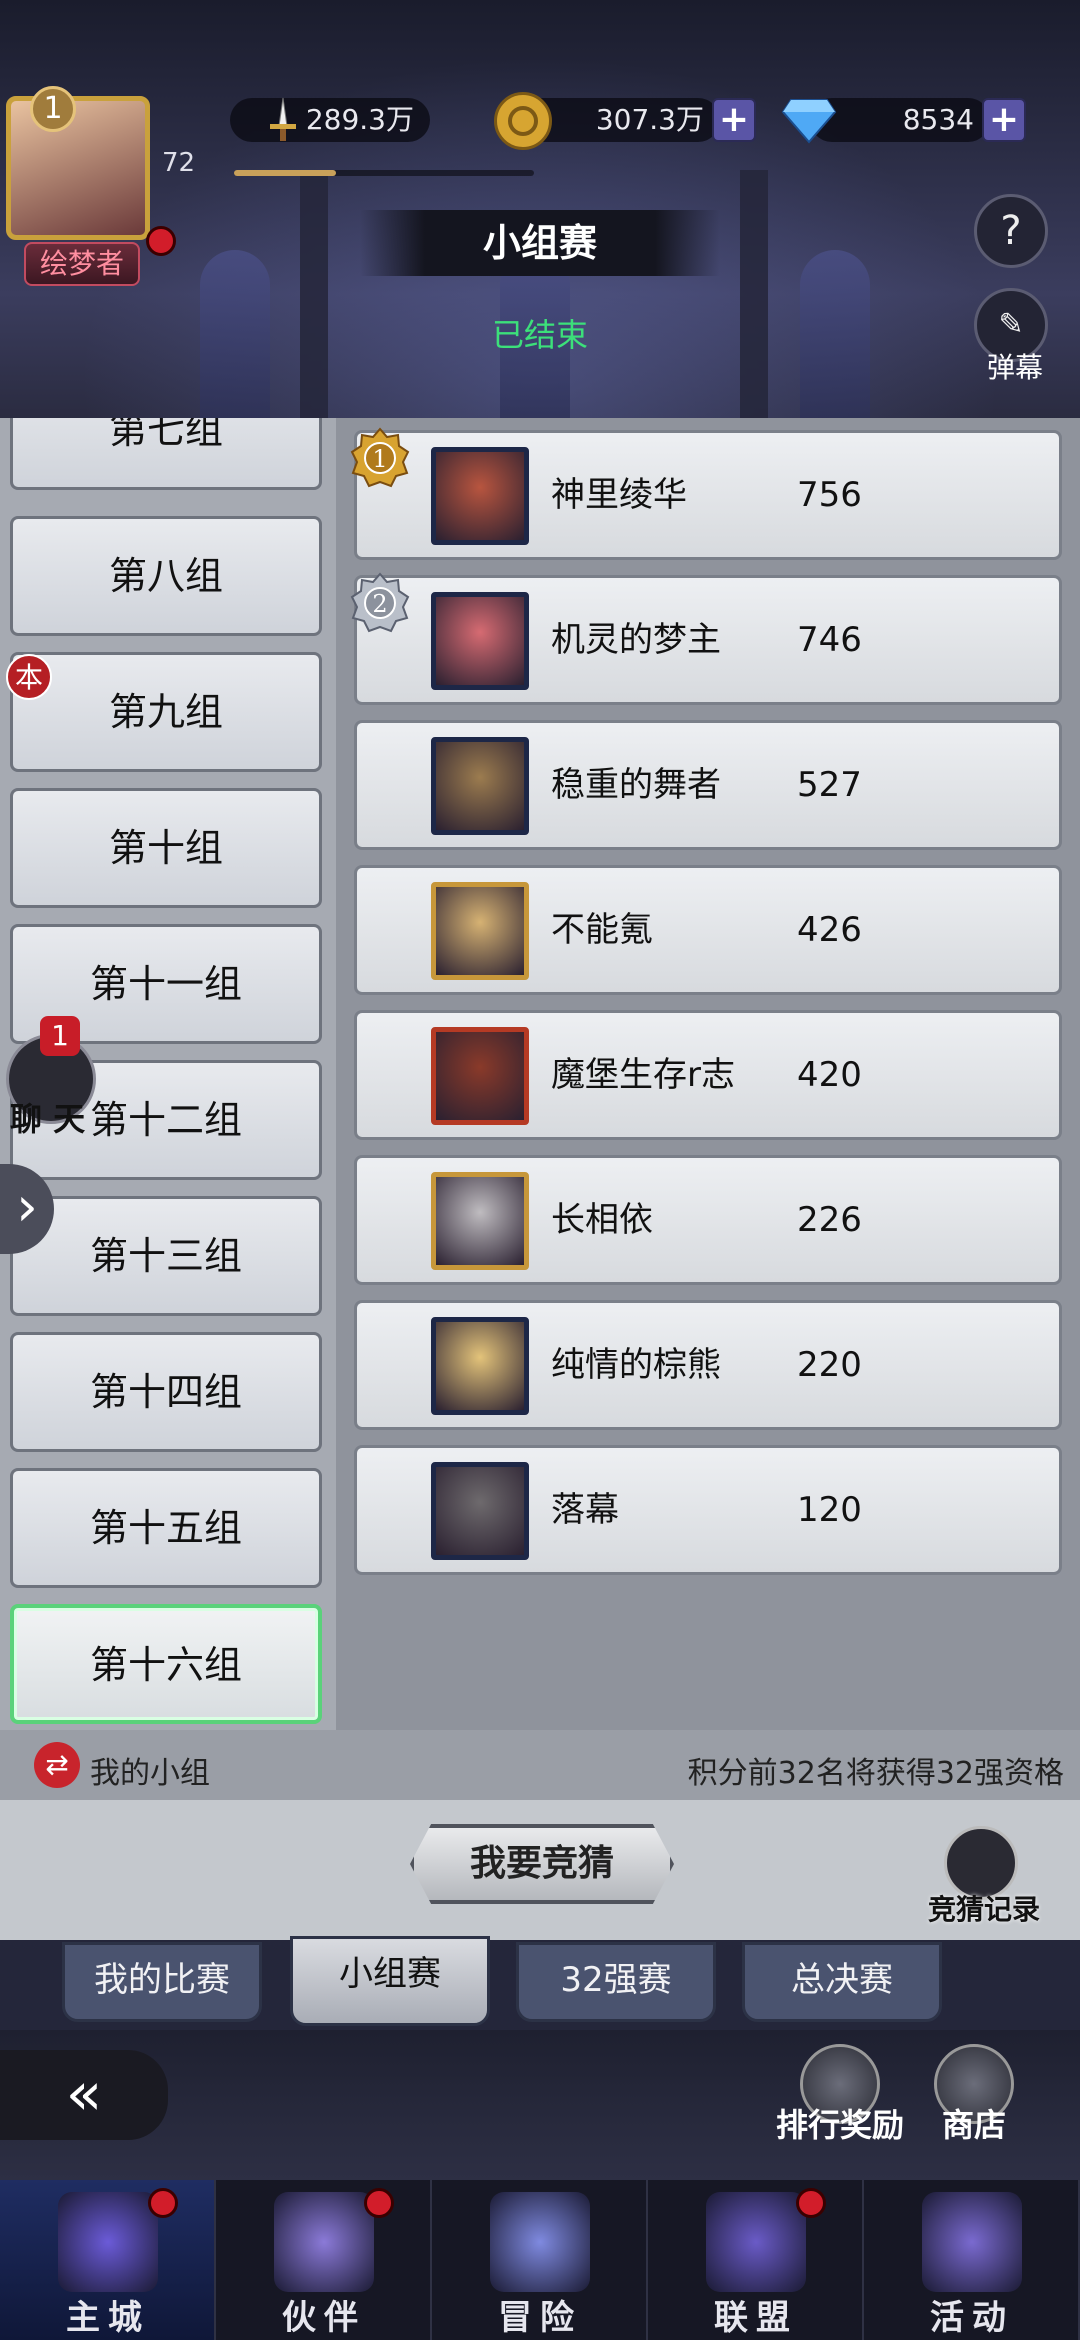  I want to click on ranking-row: 2 机灵的梦主 746, so click(706, 638).